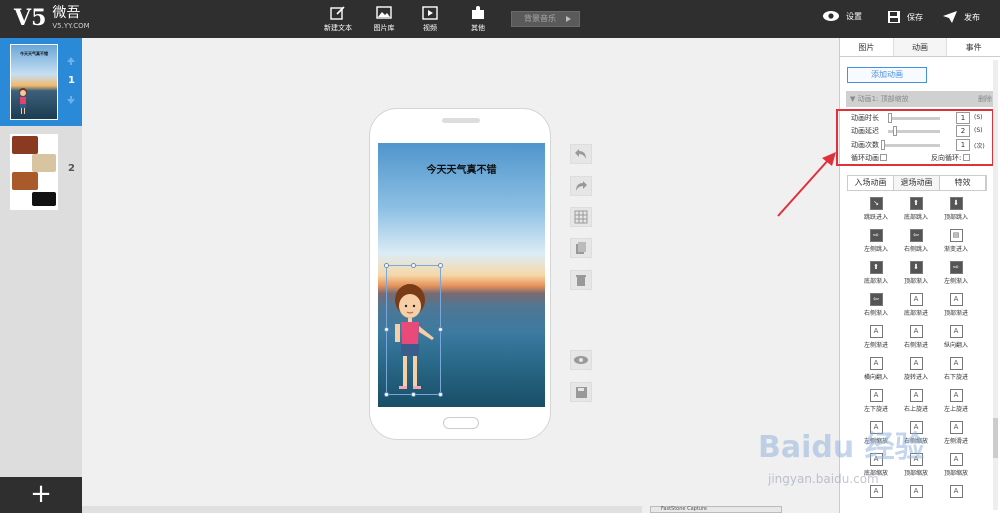 The width and height of the screenshot is (1000, 513). I want to click on effect-item: A 横向翻入, so click(876, 369).